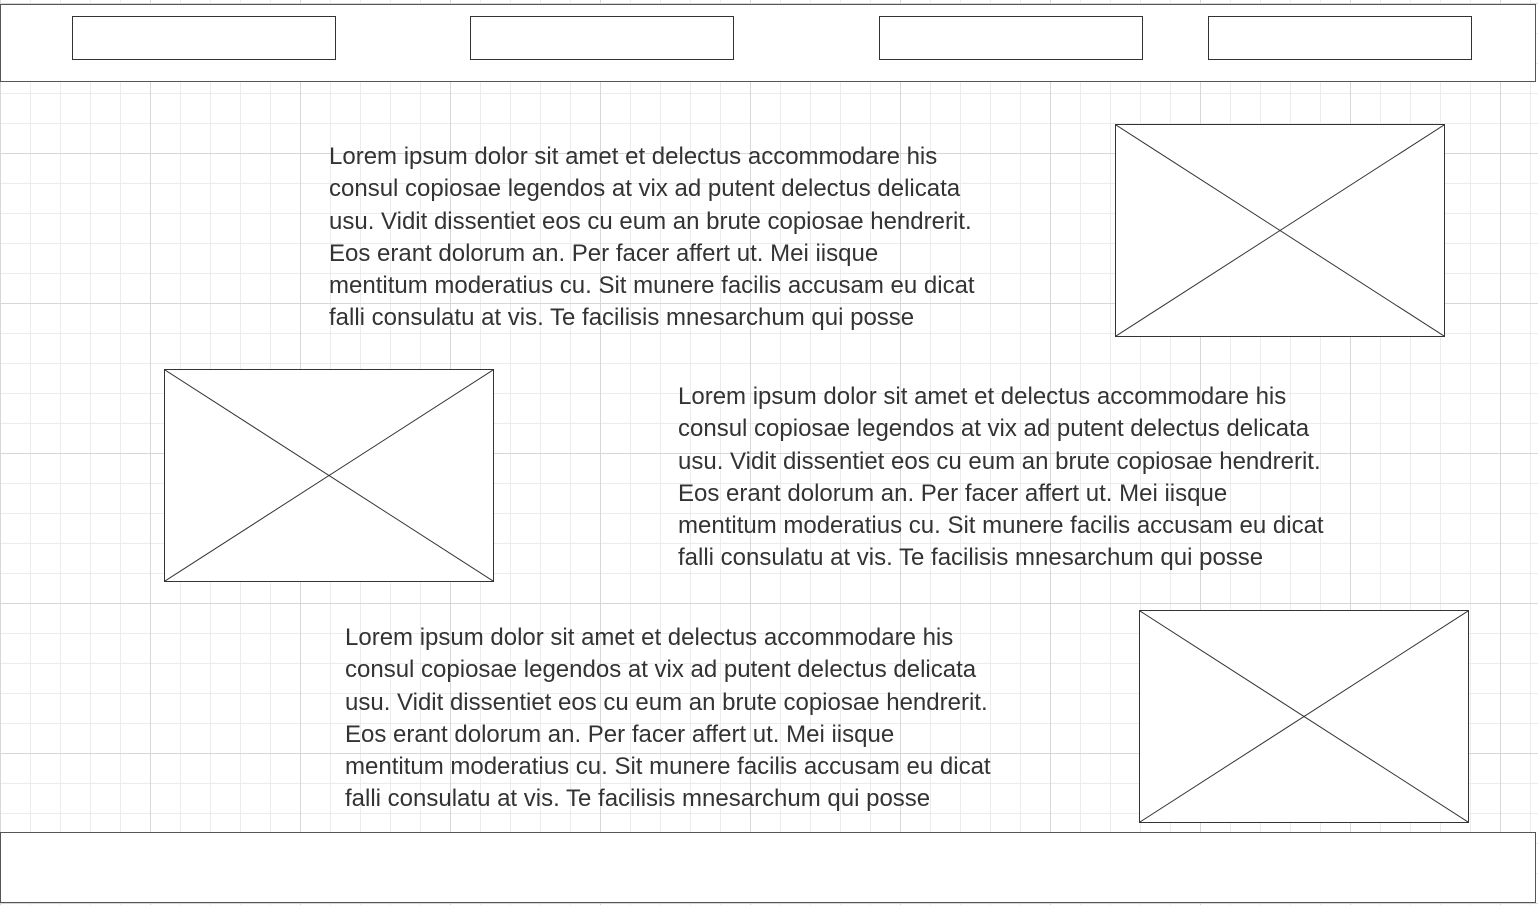 This screenshot has width=1538, height=905. What do you see at coordinates (768, 867) in the screenshot?
I see `footer-bar` at bounding box center [768, 867].